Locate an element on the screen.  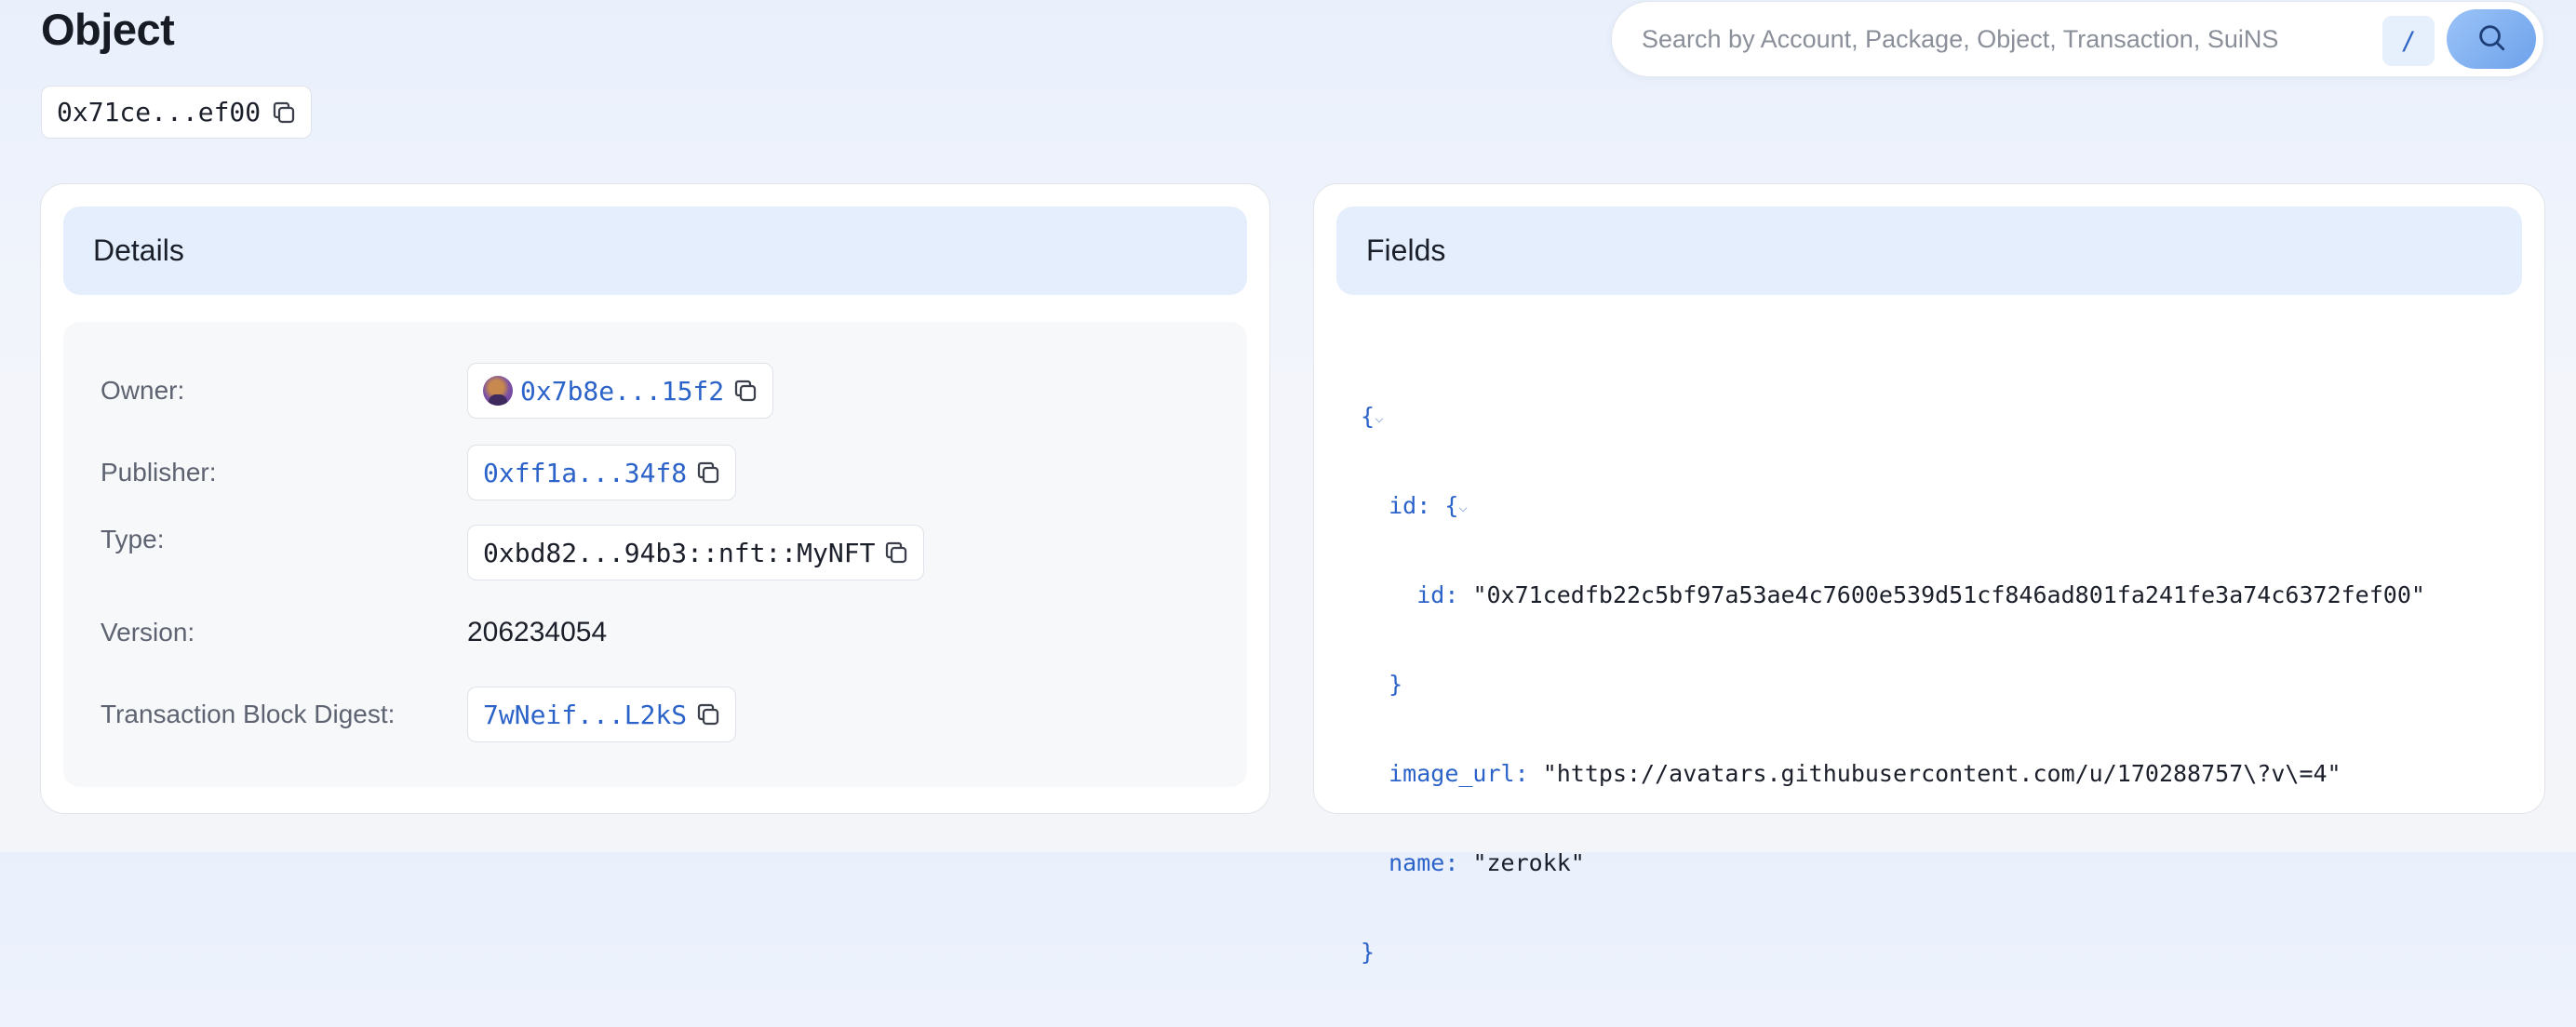
json-key-id: id is located at coordinates (1403, 505).